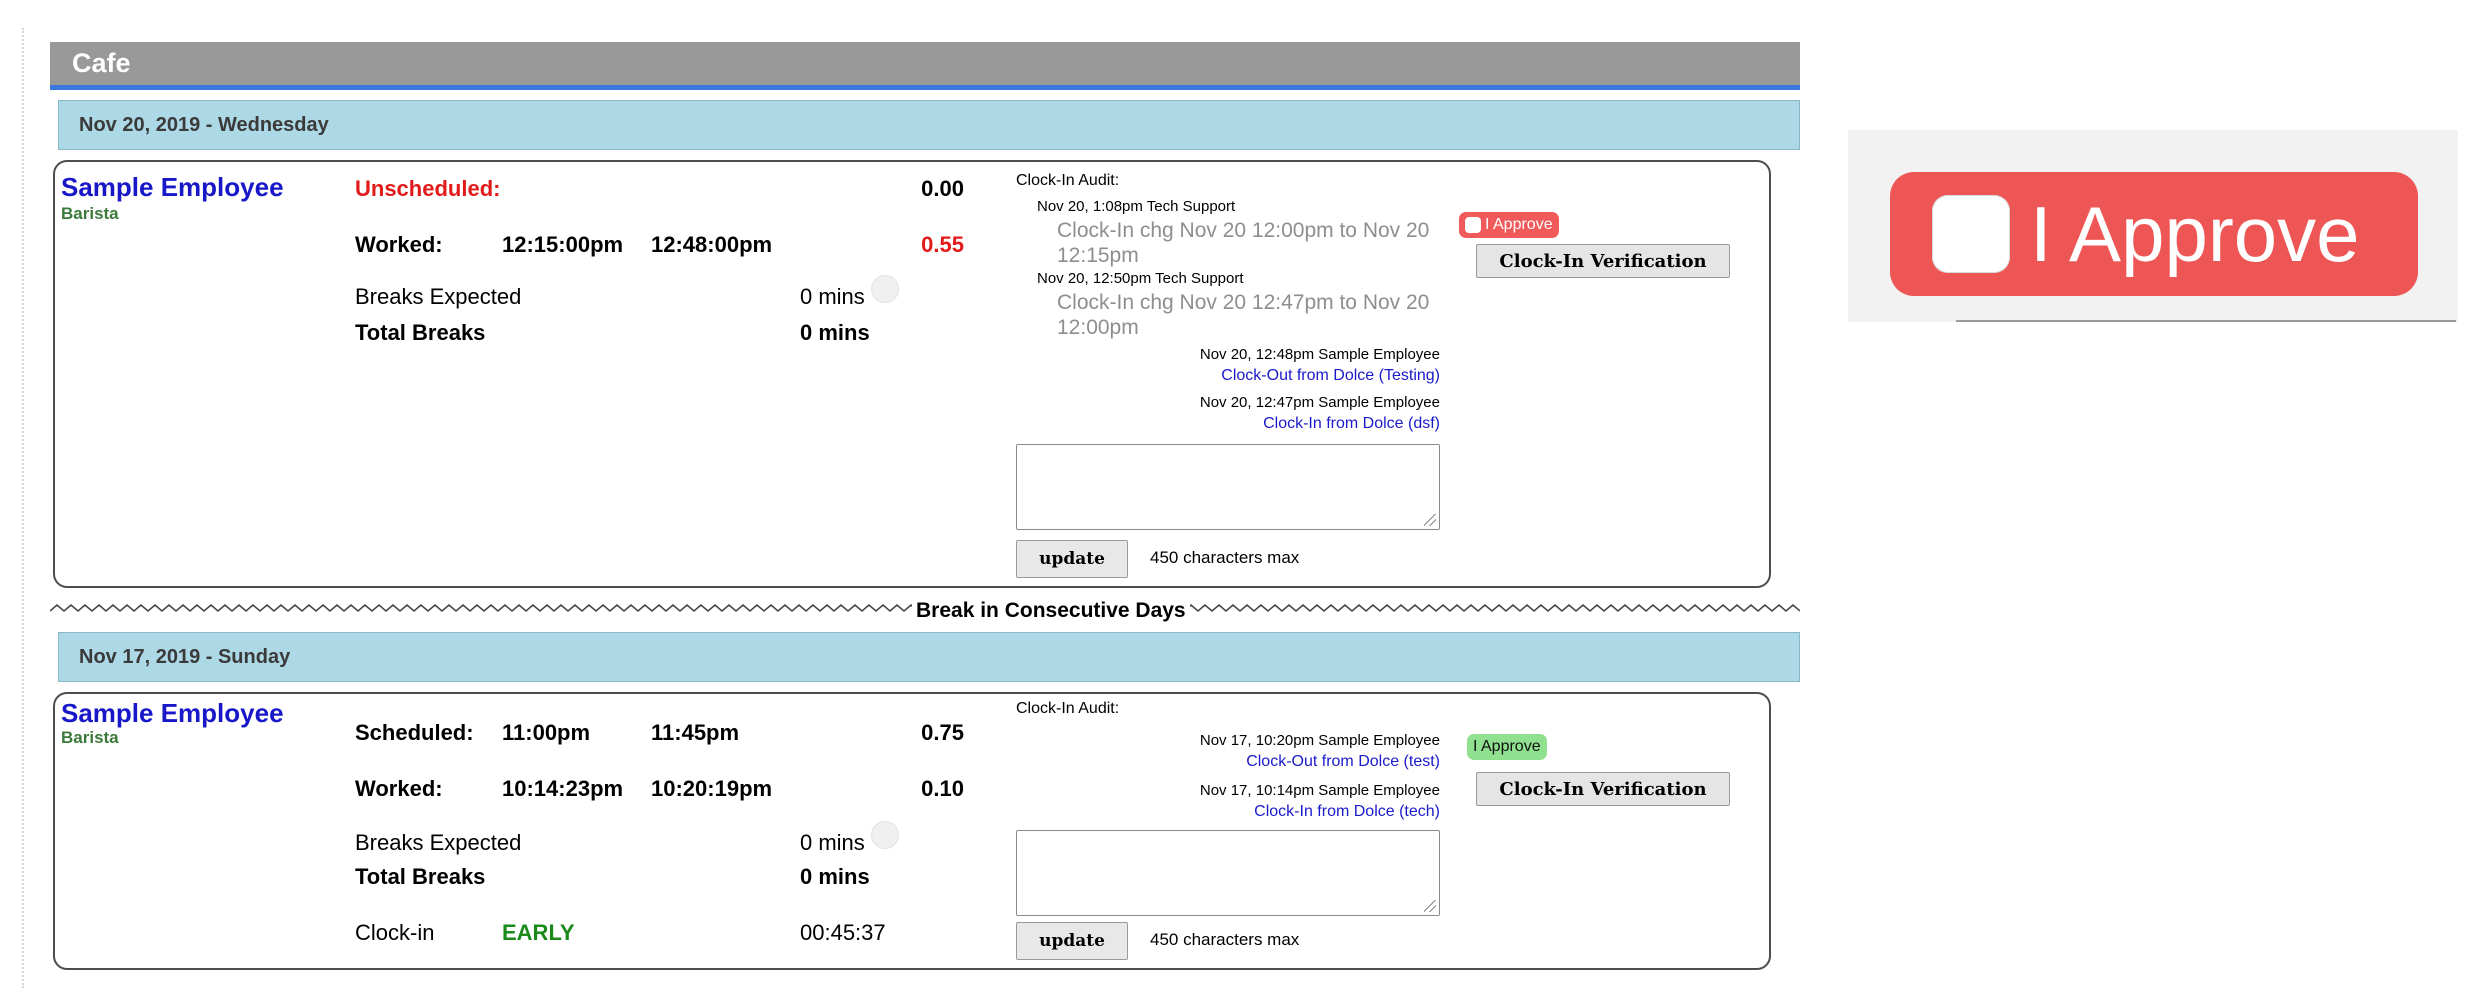  I want to click on worked-end: 10:20:19pm, so click(712, 788).